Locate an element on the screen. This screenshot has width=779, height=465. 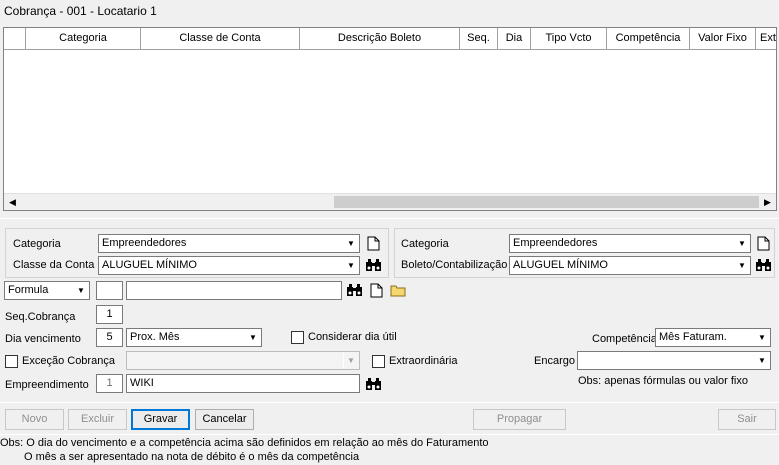
categoria-select: Empreendedores ▼ is located at coordinates (229, 243).